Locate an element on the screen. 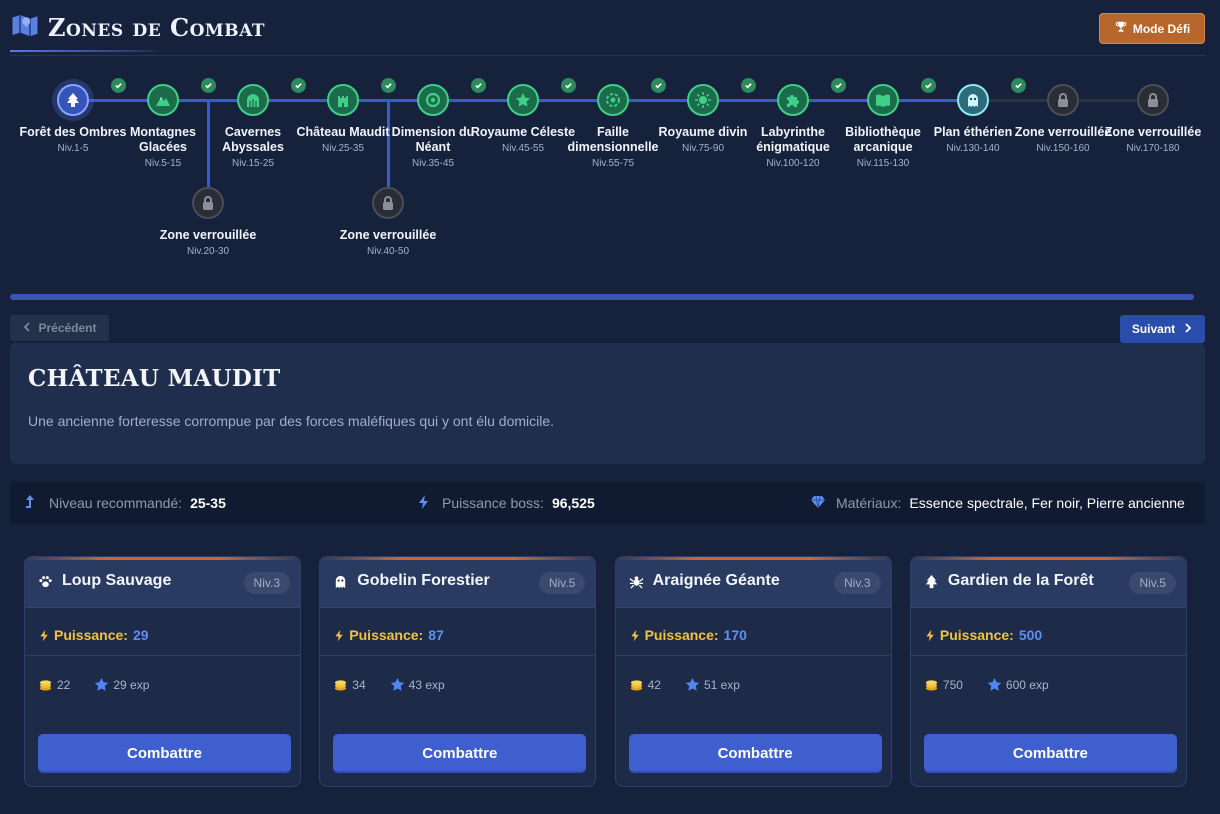 Image resolution: width=1220 pixels, height=814 pixels. monster-card-header: Loup Sauvage Niv.3 is located at coordinates (162, 582).